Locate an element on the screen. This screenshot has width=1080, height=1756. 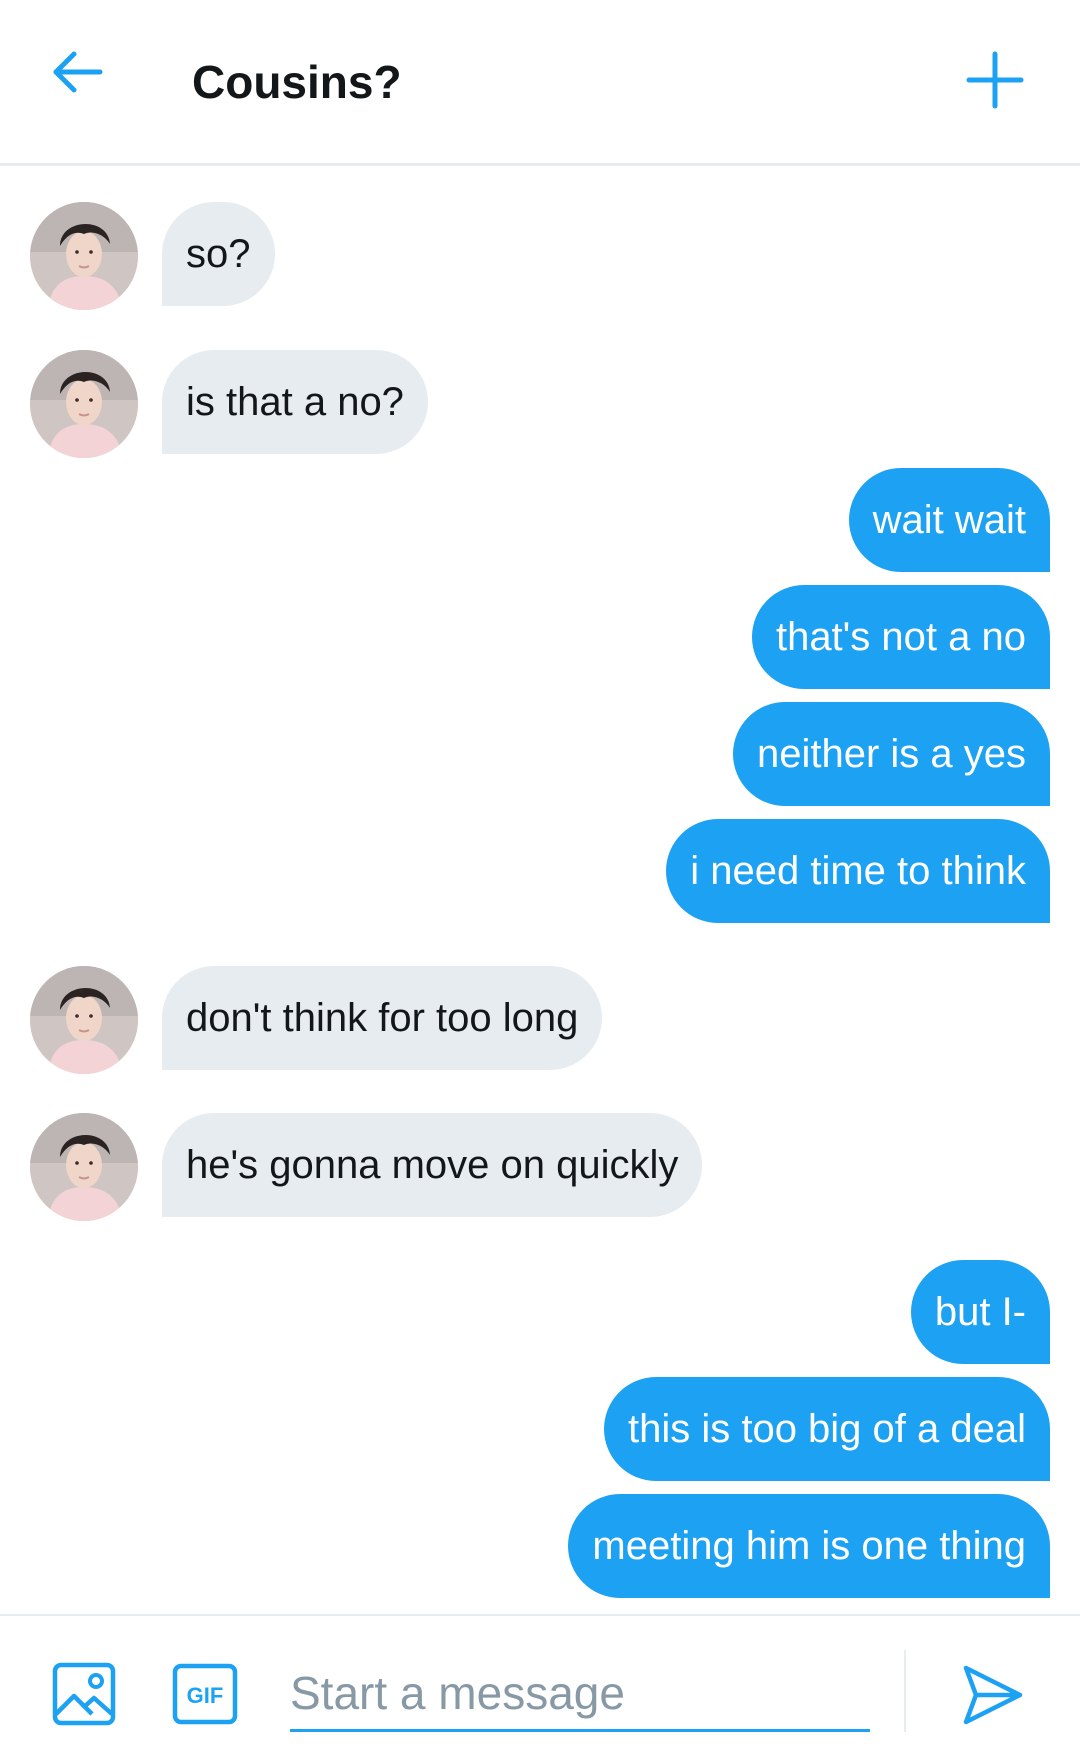
gif-label: GIF is located at coordinates (205, 1695).